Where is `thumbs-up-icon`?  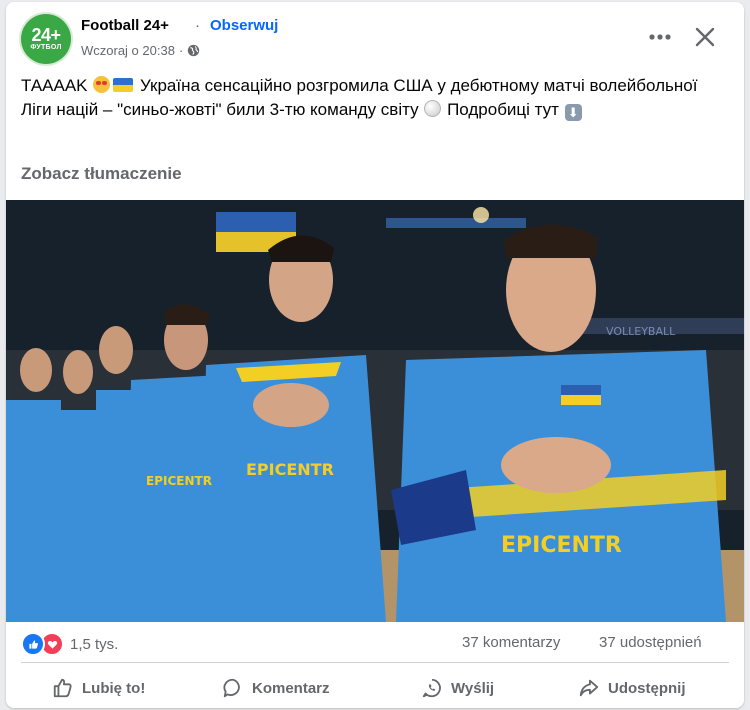 thumbs-up-icon is located at coordinates (62, 688).